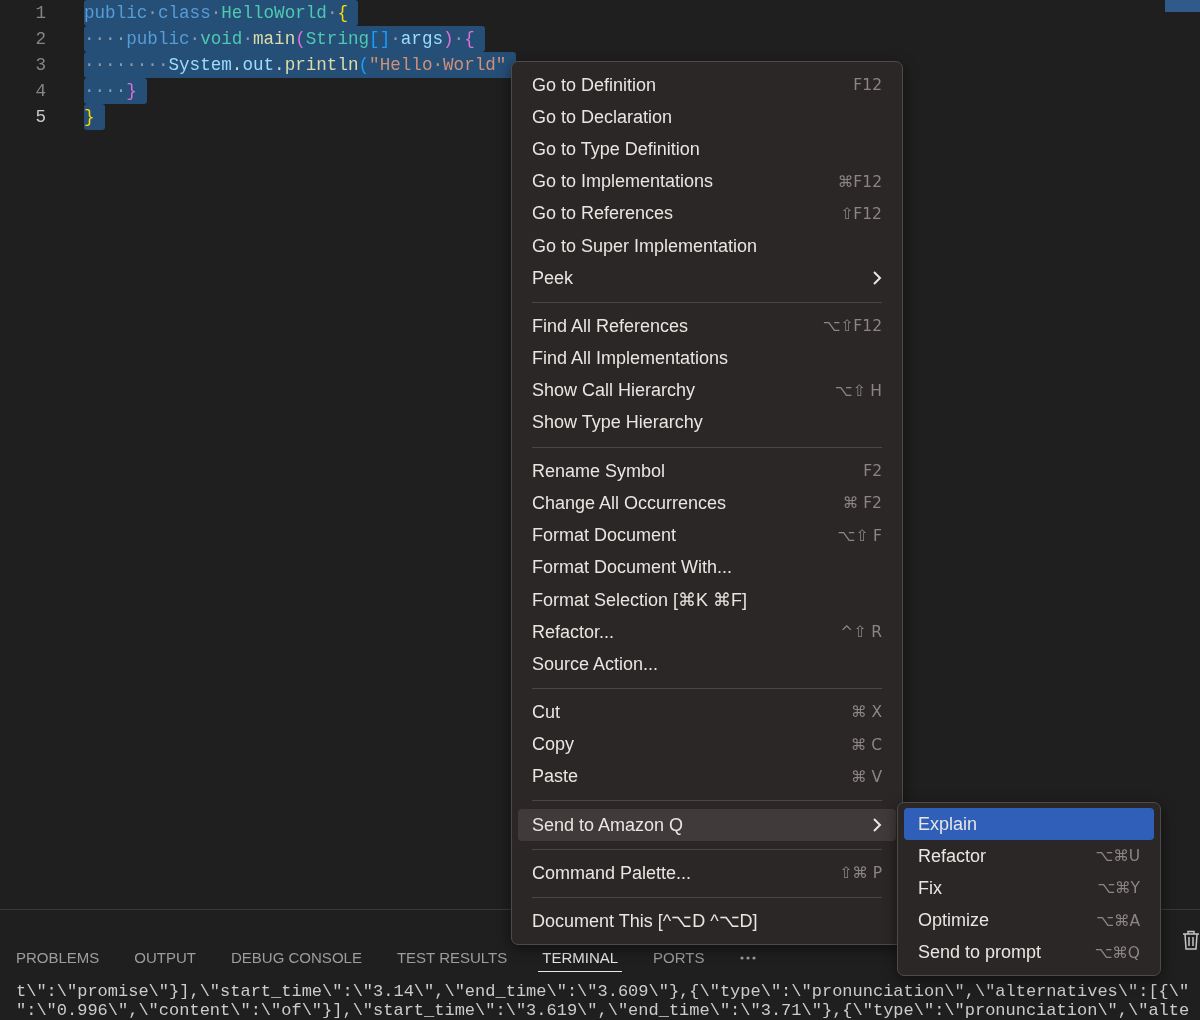  I want to click on menu-item: Go to Declaration, so click(707, 117).